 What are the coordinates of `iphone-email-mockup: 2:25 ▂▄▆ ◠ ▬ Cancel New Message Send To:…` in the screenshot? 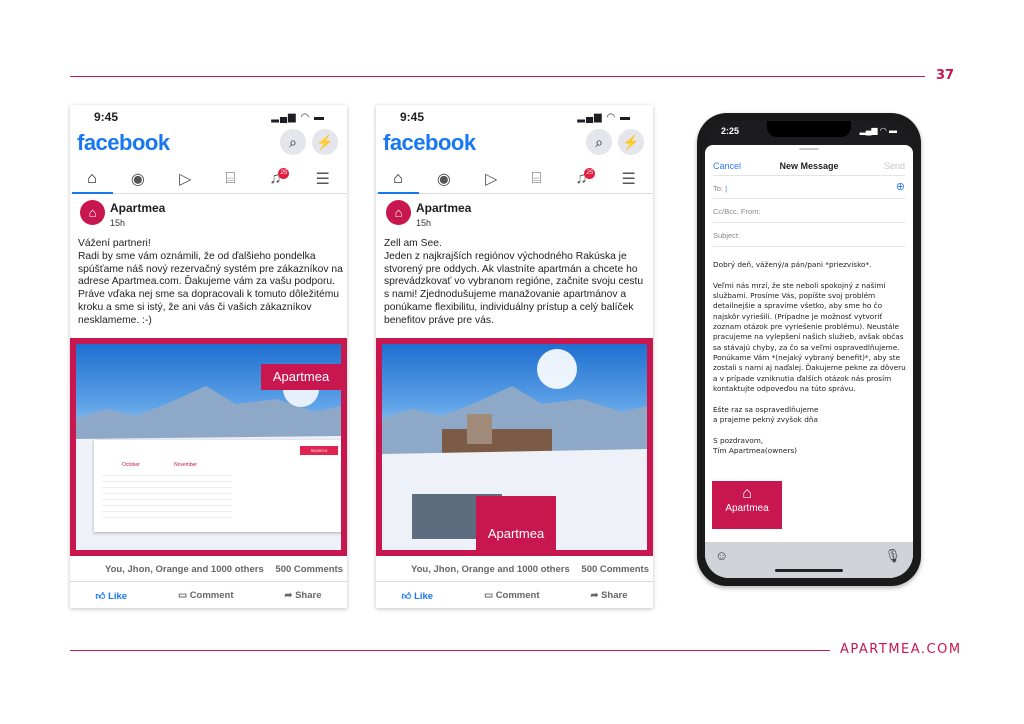 It's located at (809, 349).